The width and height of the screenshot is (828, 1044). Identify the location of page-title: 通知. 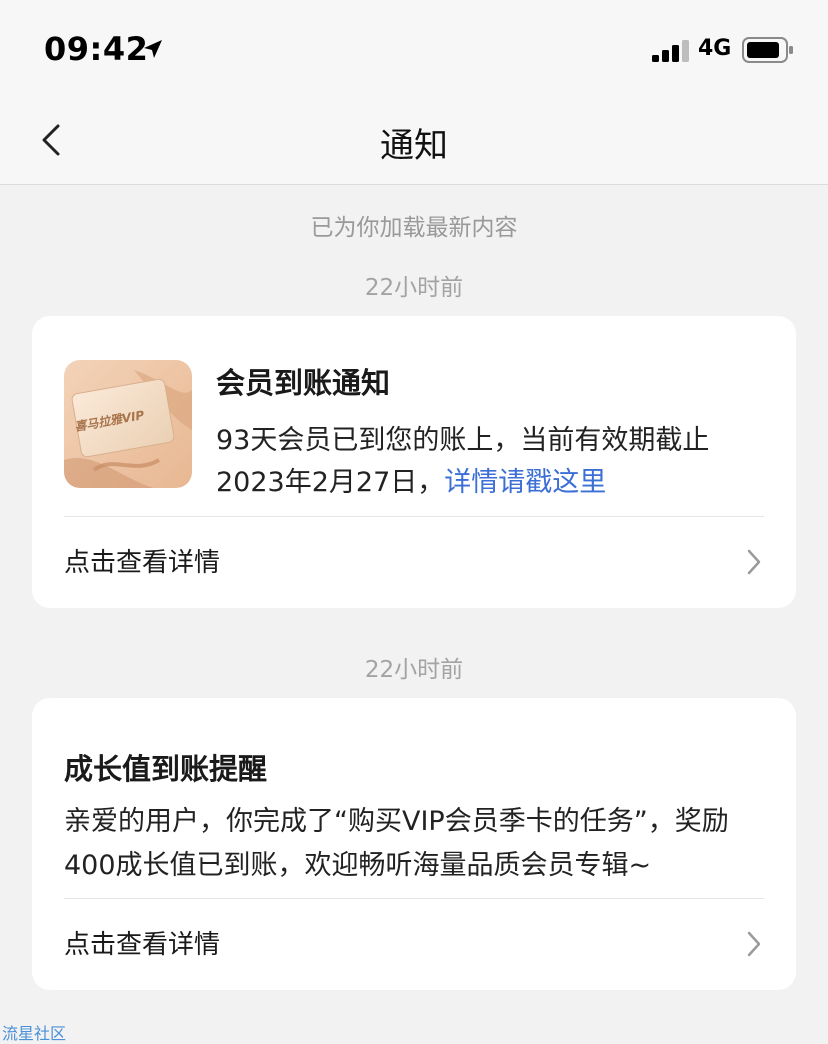
(414, 146).